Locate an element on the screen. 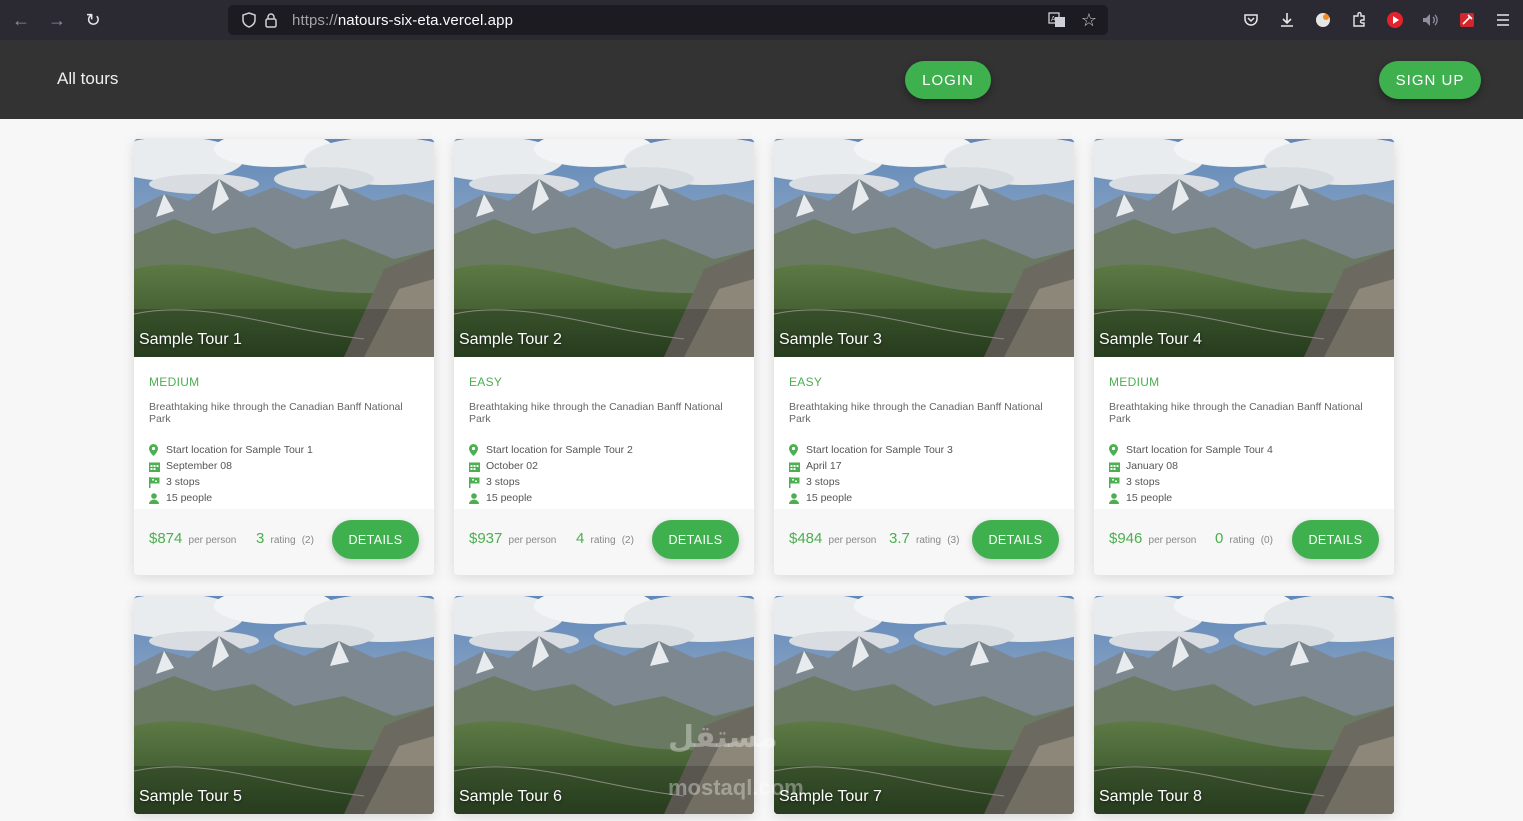  back-icon: ← is located at coordinates (21, 20).